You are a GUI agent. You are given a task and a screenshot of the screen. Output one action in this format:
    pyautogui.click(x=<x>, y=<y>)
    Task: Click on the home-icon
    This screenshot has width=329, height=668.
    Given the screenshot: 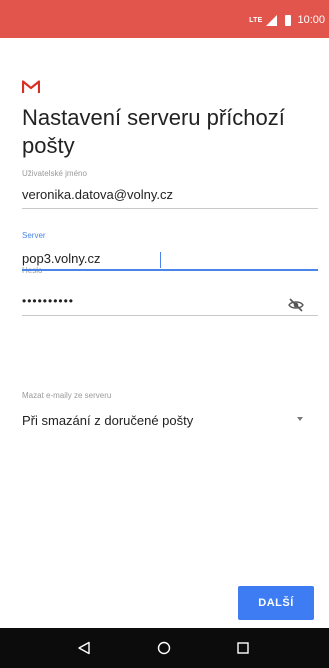 What is the action you would take?
    pyautogui.click(x=164, y=648)
    